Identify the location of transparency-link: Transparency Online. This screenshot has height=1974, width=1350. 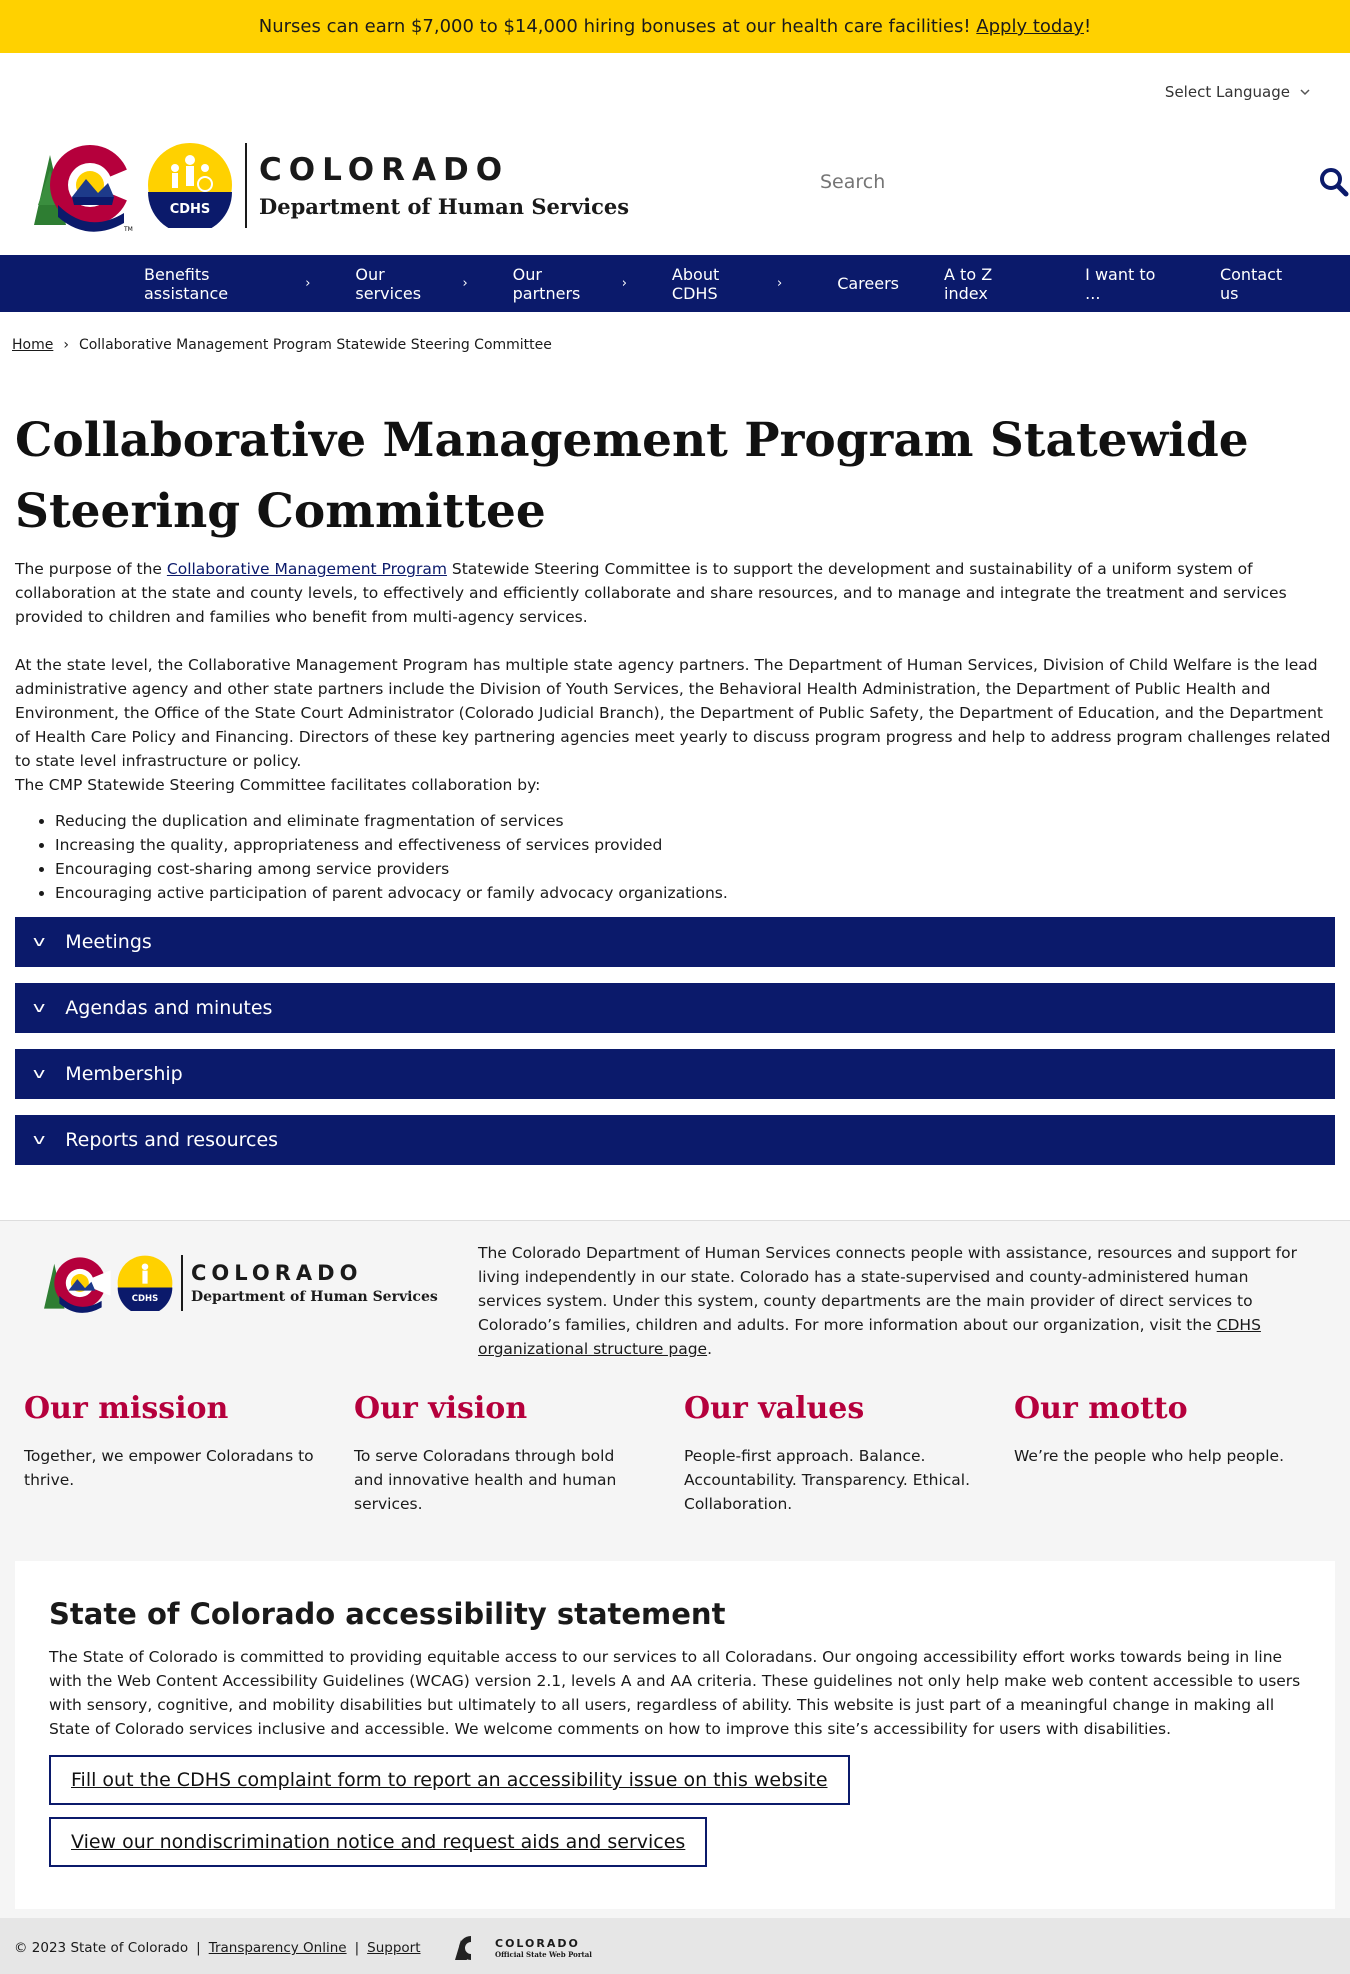
(278, 1948).